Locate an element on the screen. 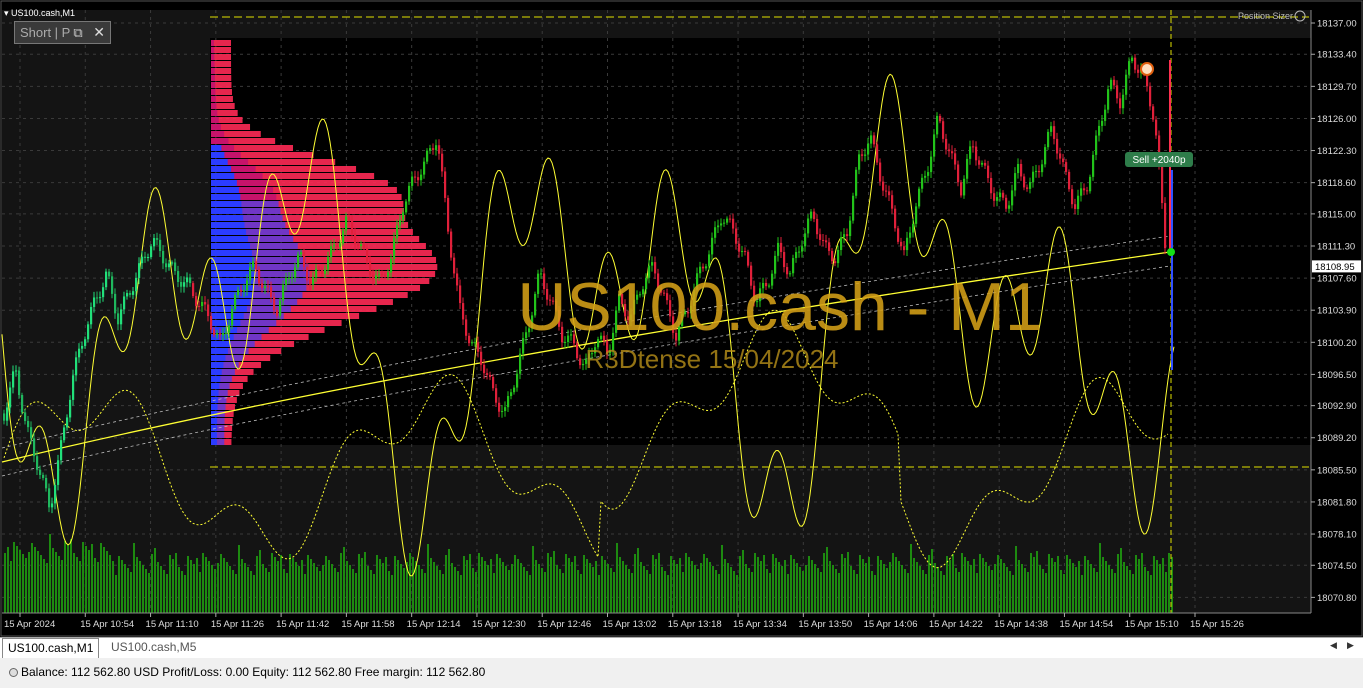 This screenshot has width=1363, height=688. chart-tabs: US100.cash,M1 US100.cash,M5 ◀ ▶ is located at coordinates (681, 648).